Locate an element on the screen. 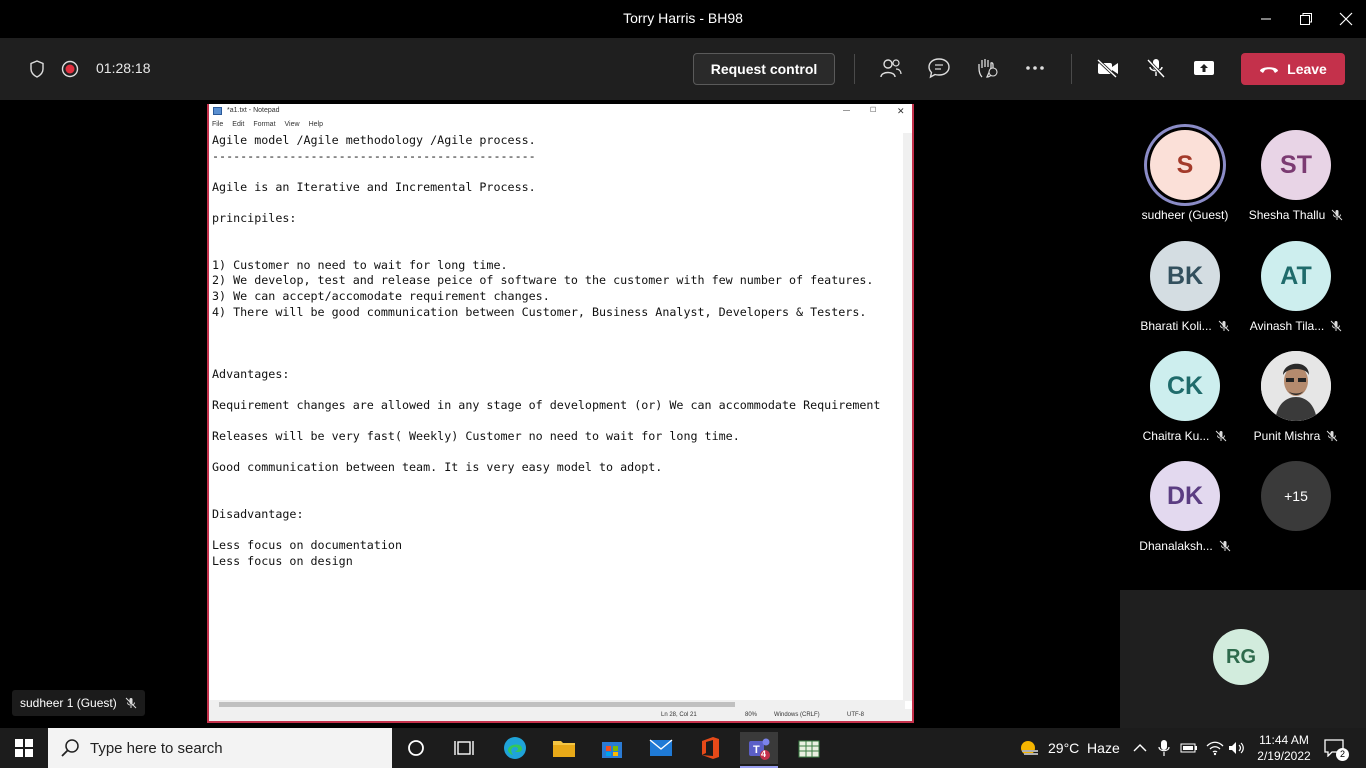  taskbar-search-box: Type here to search is located at coordinates (220, 748).